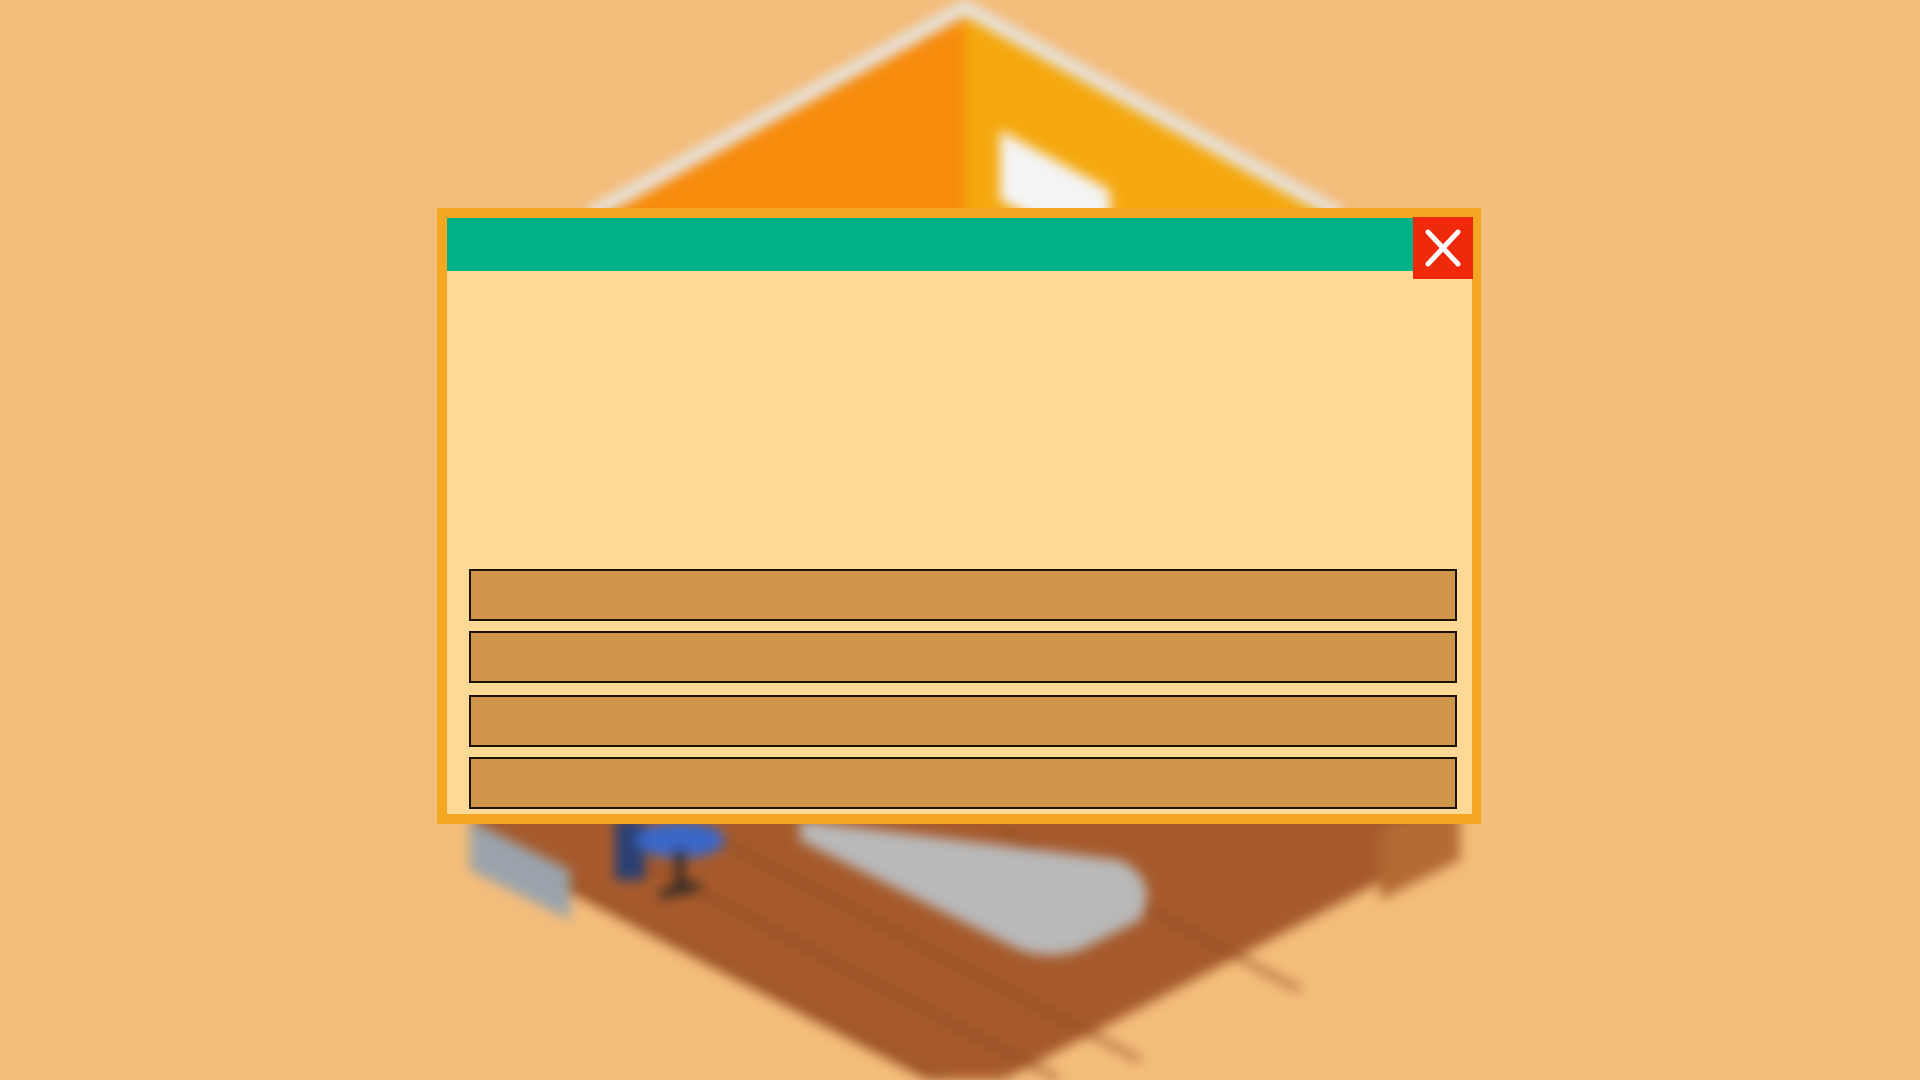 The width and height of the screenshot is (1920, 1080). I want to click on close-button, so click(1443, 248).